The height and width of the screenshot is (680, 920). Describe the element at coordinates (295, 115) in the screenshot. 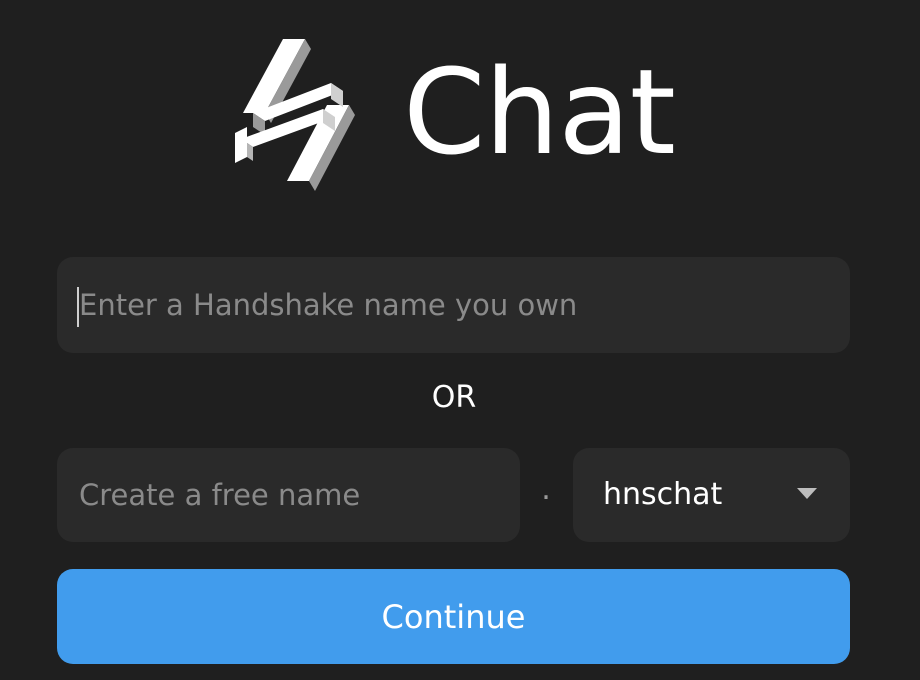

I see `hns-logo-icon` at that location.